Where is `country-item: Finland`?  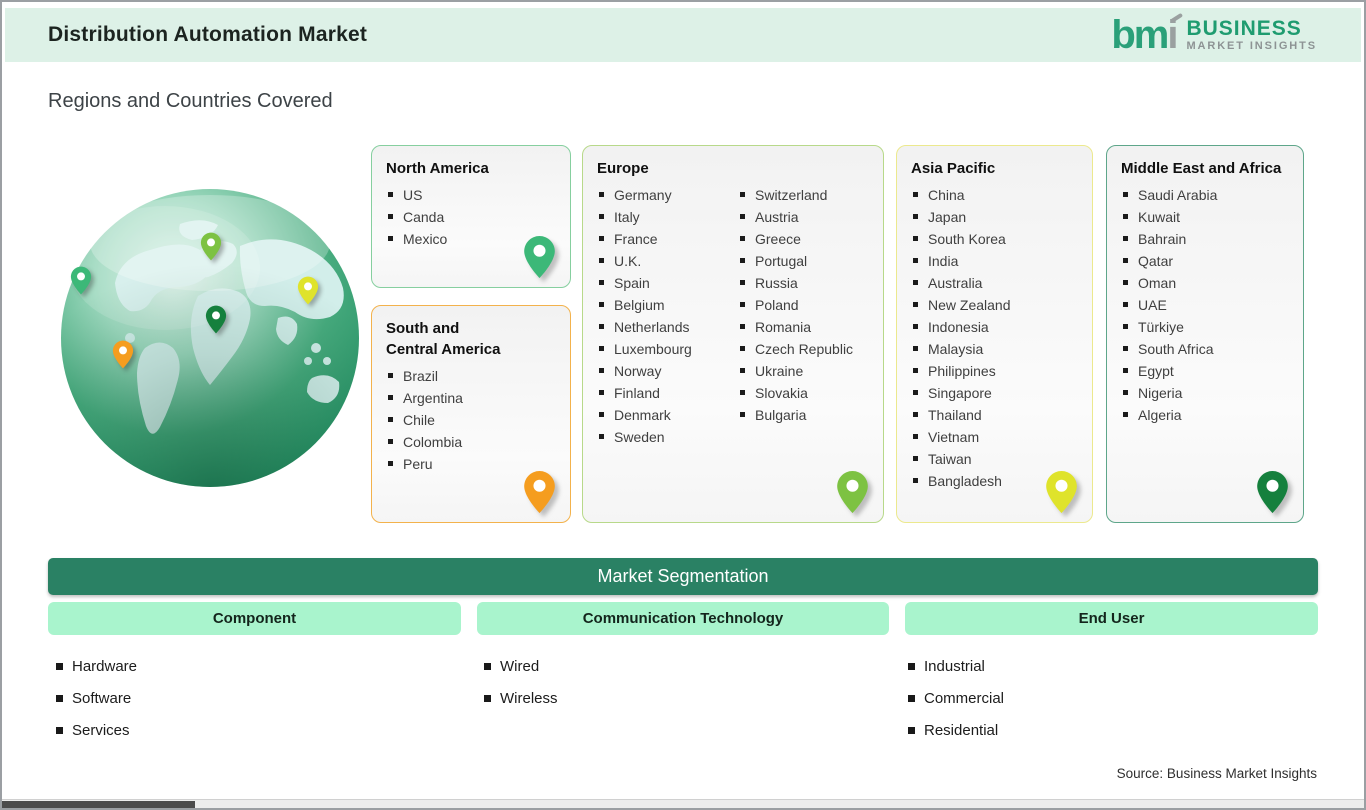
country-item: Finland is located at coordinates (666, 393).